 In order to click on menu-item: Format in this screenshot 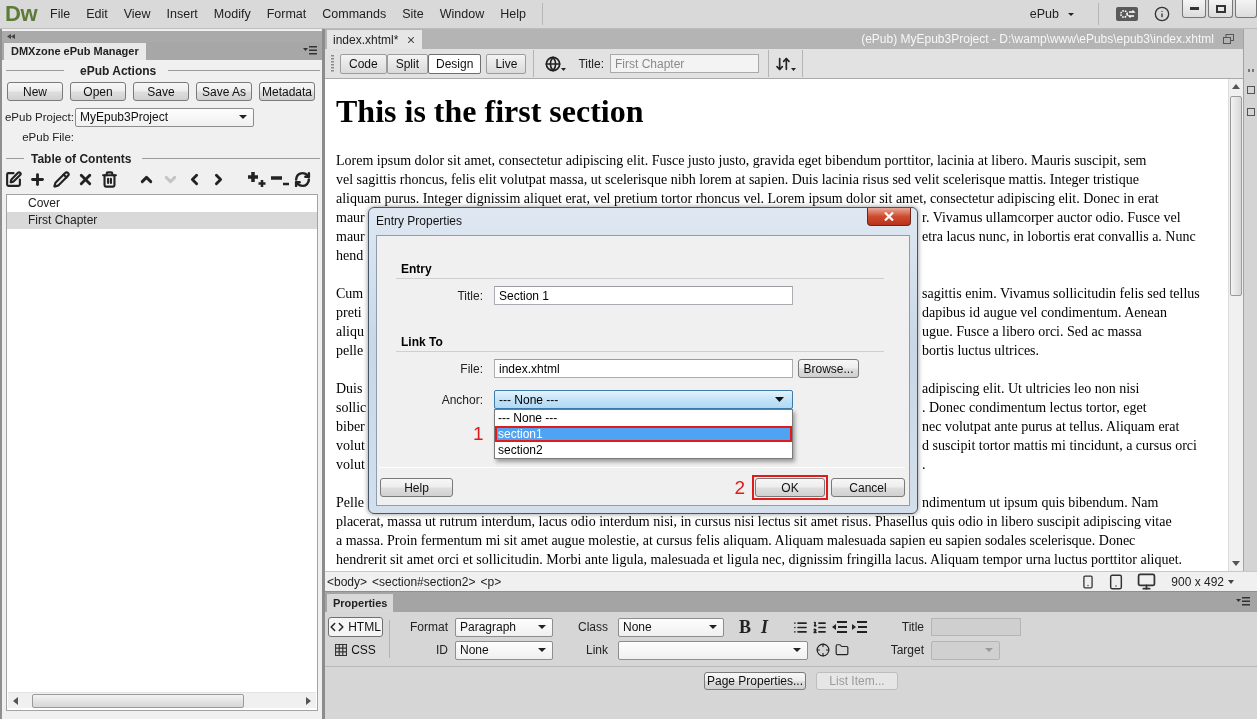, I will do `click(286, 14)`.